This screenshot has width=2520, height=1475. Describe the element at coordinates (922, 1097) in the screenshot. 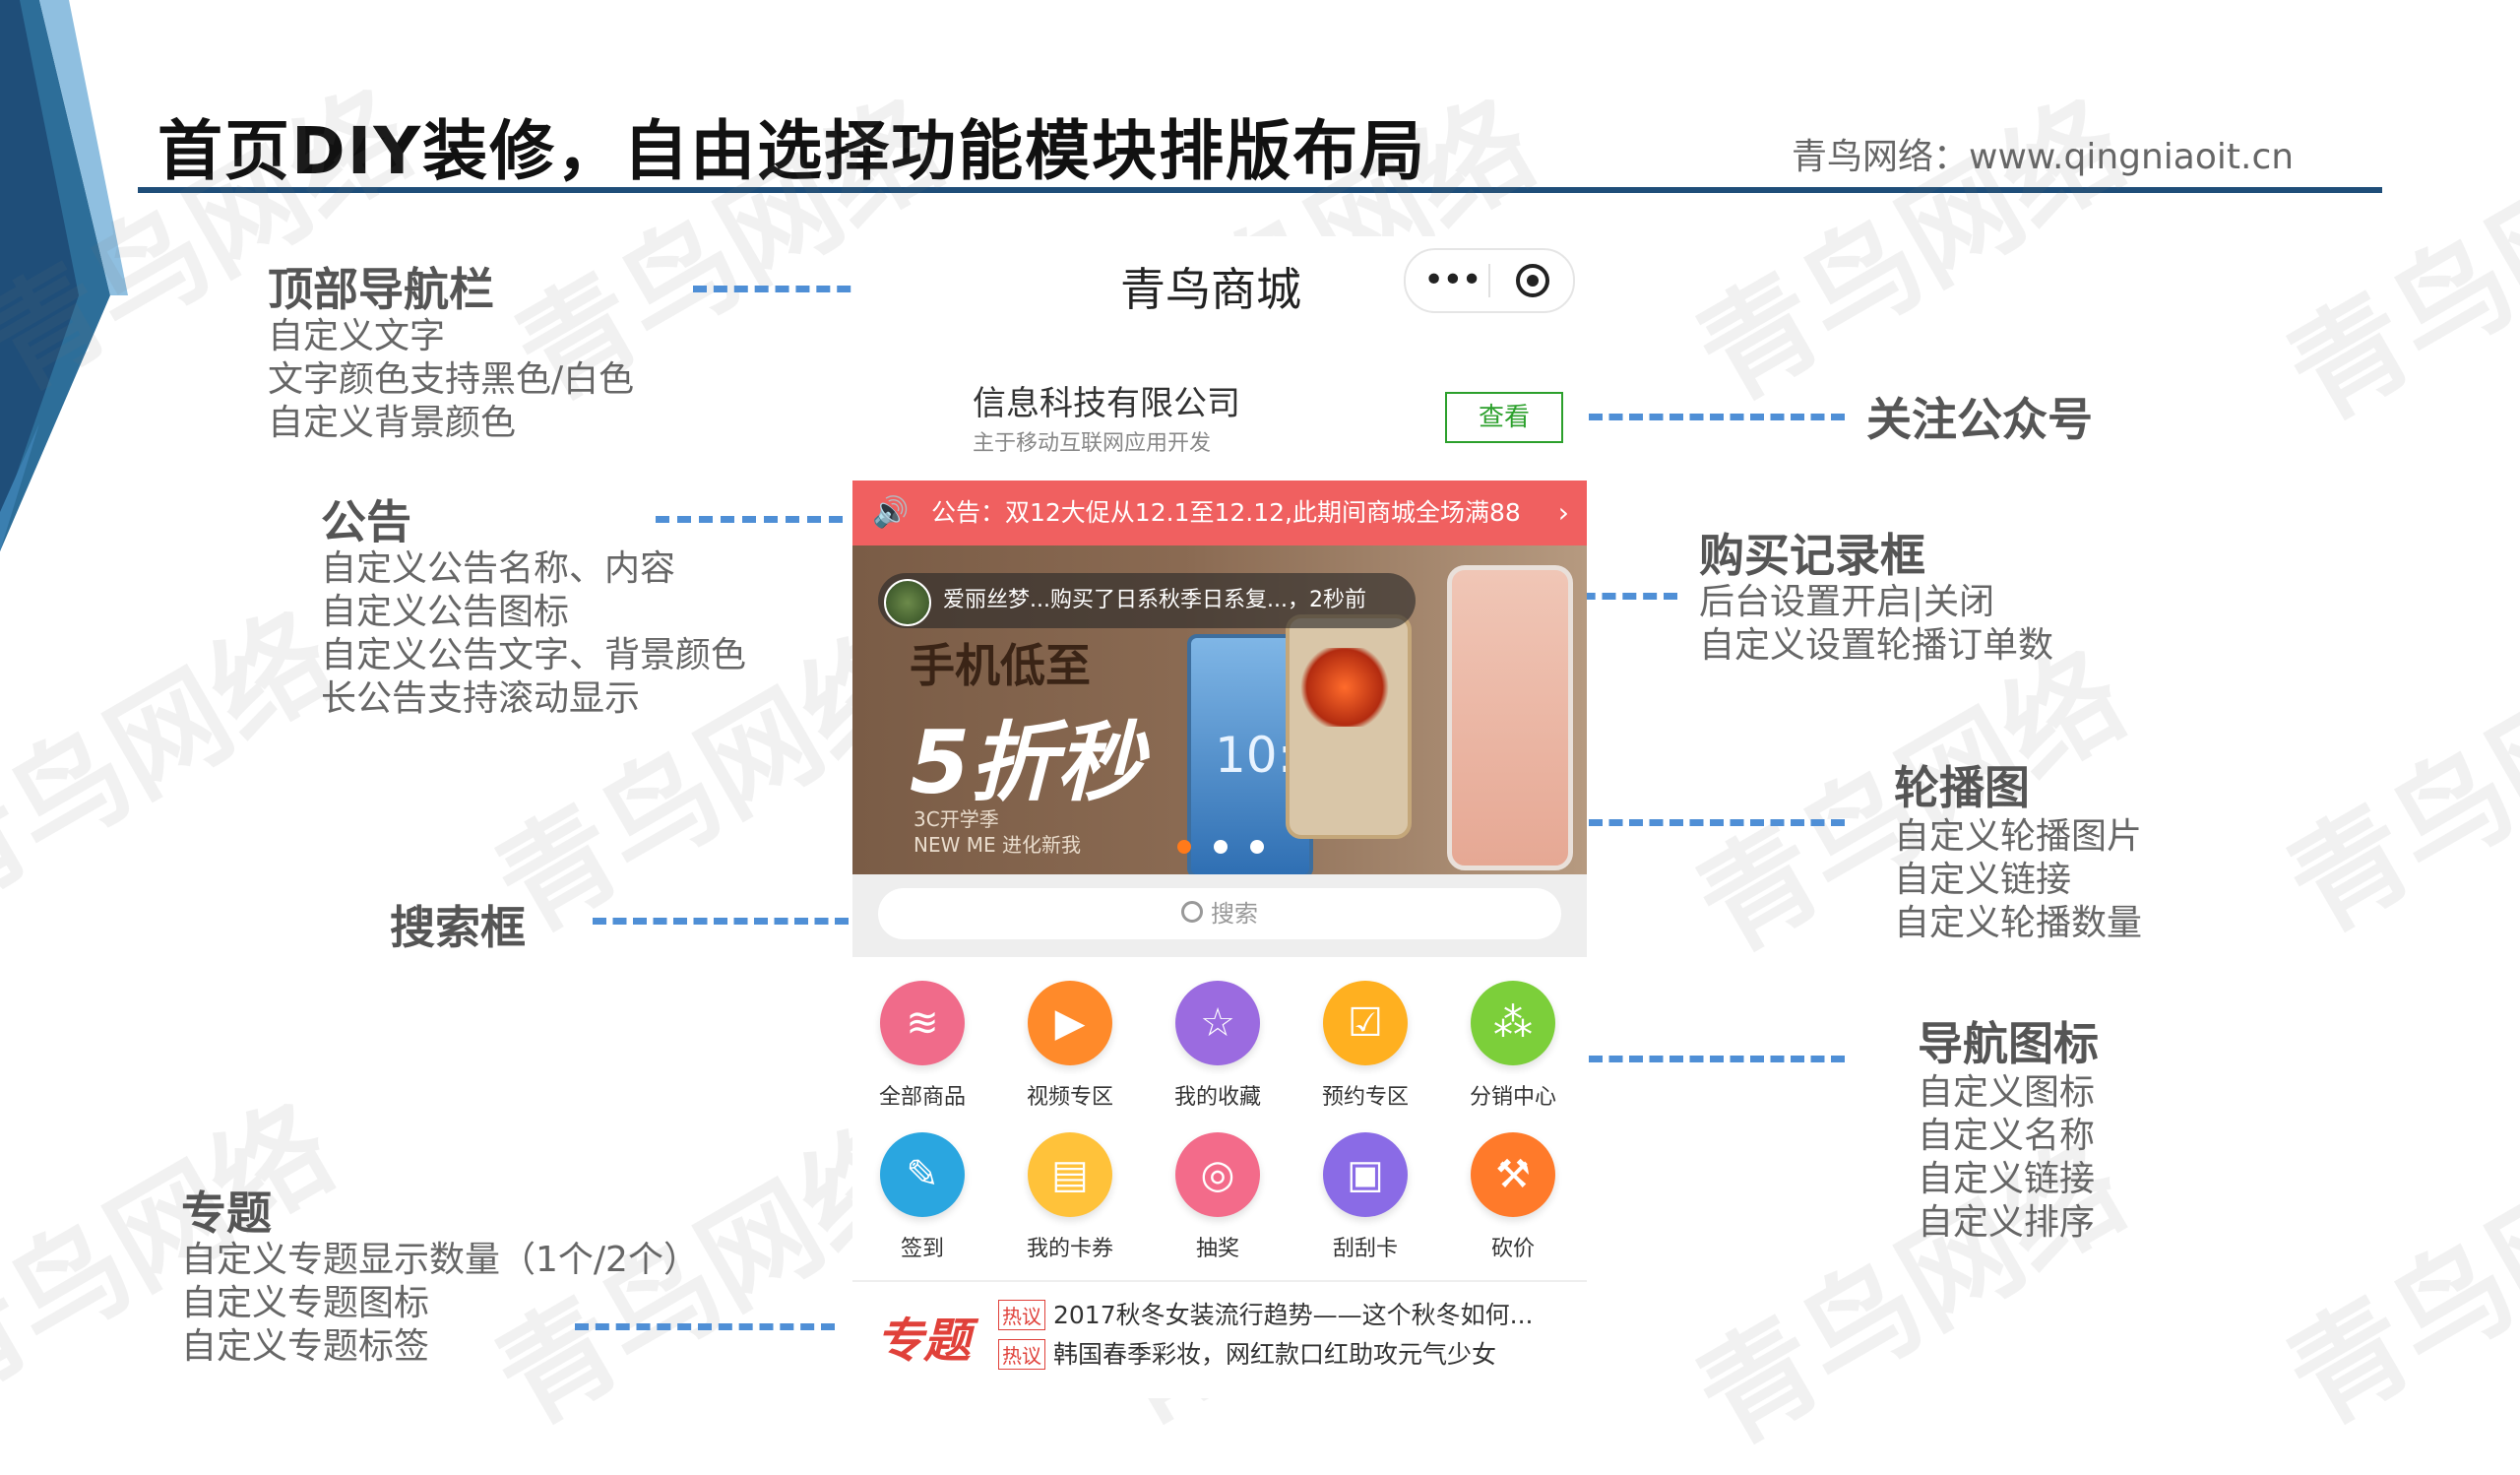

I see `nav-icon-label: 全部商品` at that location.